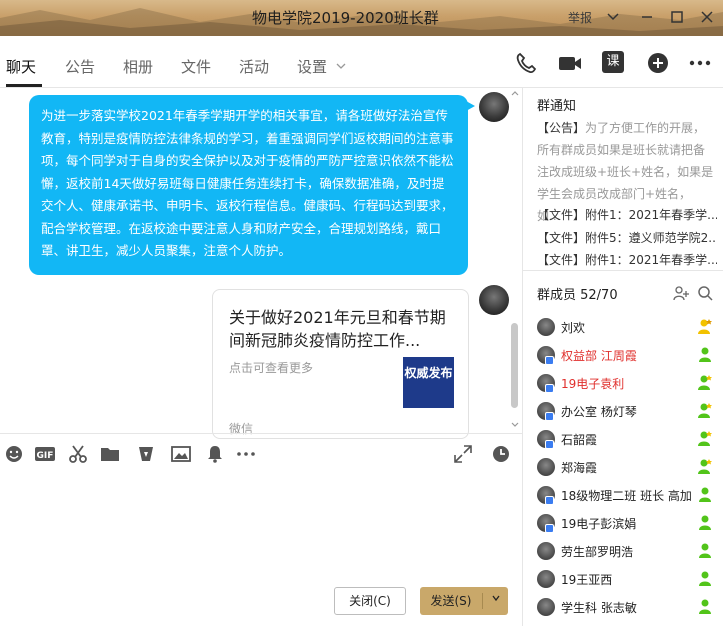  Describe the element at coordinates (707, 17) in the screenshot. I see `close-icon` at that location.